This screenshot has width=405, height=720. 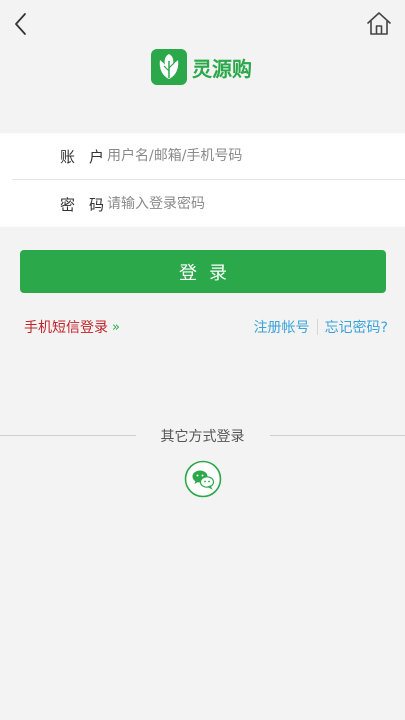 What do you see at coordinates (66, 328) in the screenshot?
I see `sms-login-label: 手机短信登录` at bounding box center [66, 328].